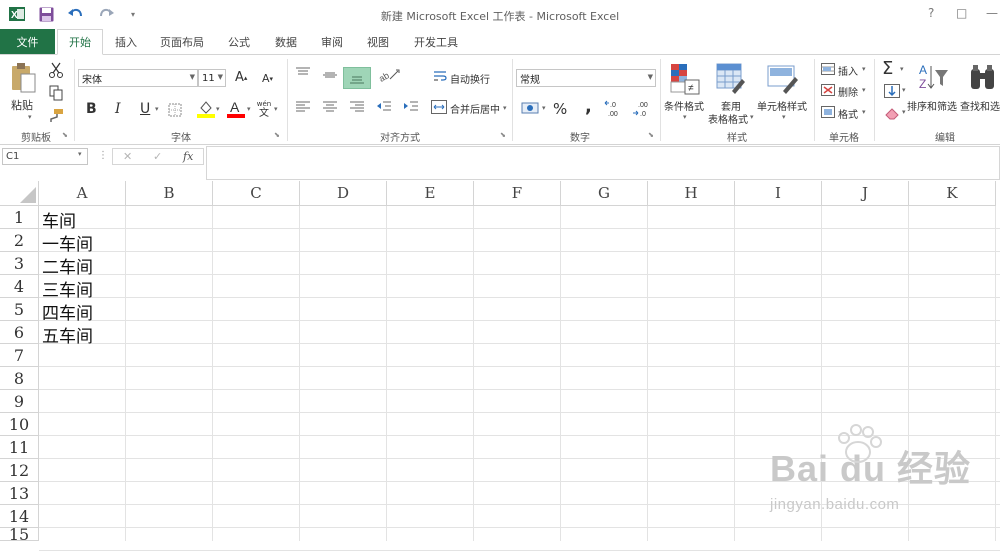 The height and width of the screenshot is (551, 1000). What do you see at coordinates (384, 107) in the screenshot?
I see `decrease-indent-icon` at bounding box center [384, 107].